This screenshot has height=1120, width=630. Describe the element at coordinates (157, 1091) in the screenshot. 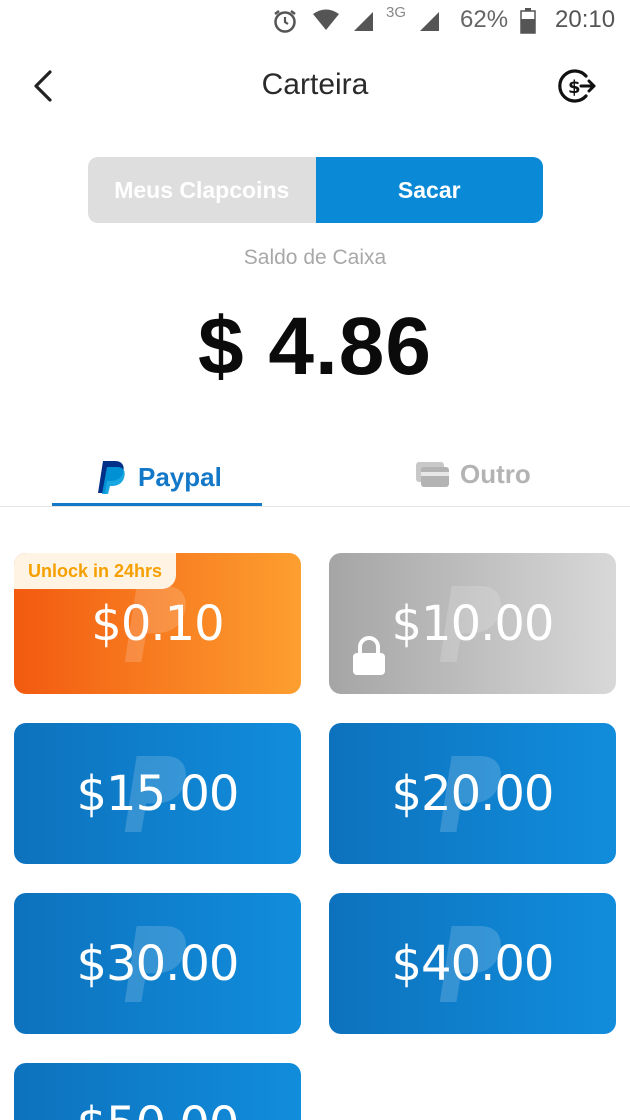

I see `withdraw-option-card: $50.00` at that location.